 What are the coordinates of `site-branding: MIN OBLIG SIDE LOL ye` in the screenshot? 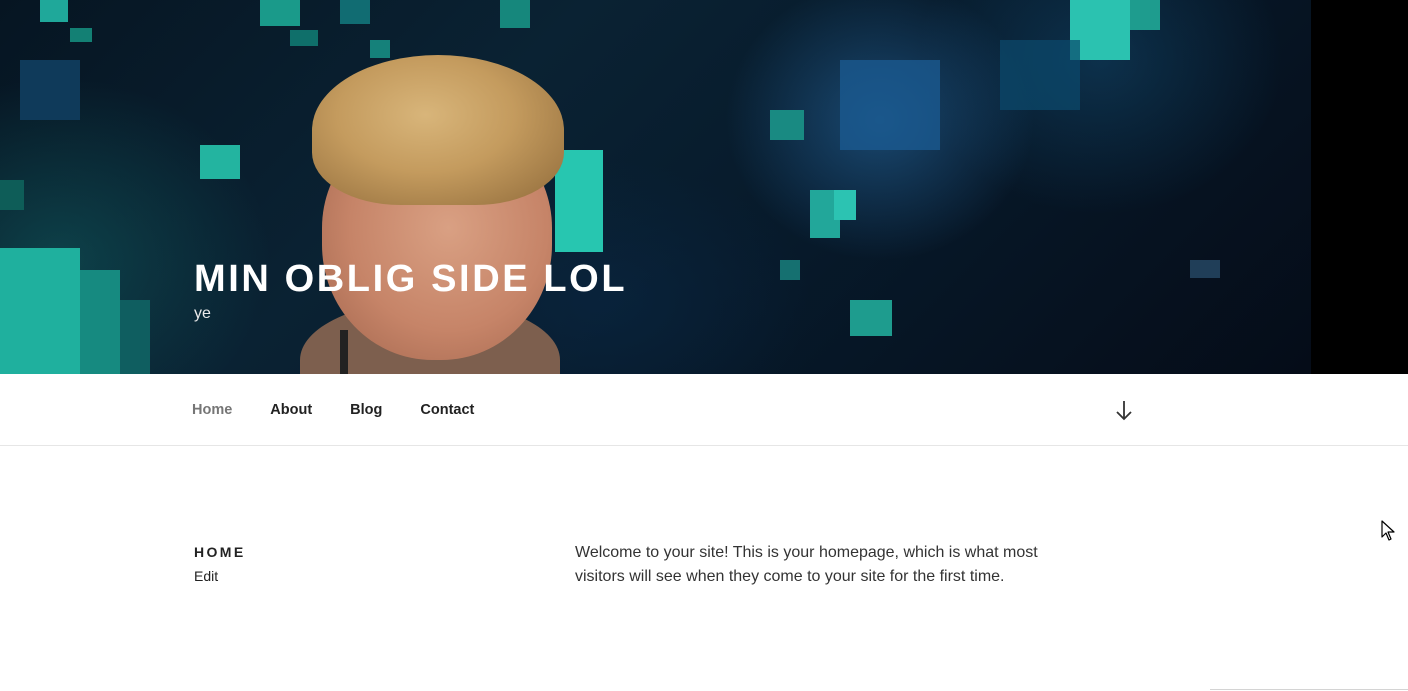 It's located at (410, 291).